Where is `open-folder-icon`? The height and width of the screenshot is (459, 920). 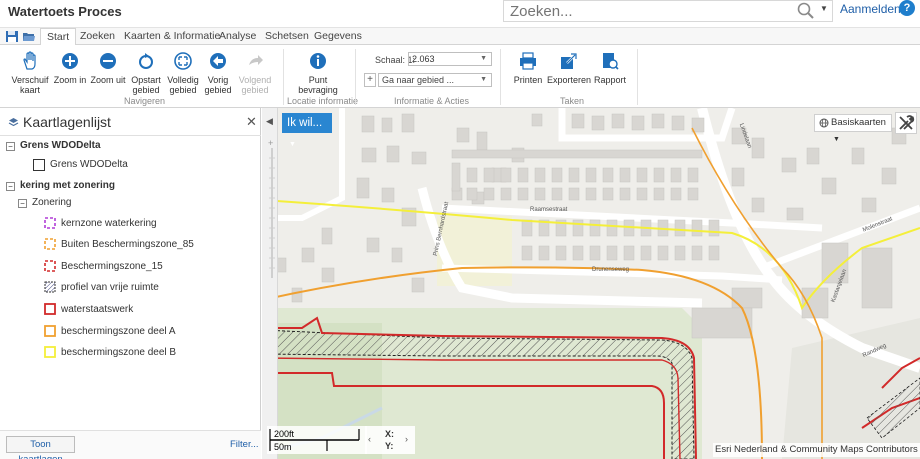 open-folder-icon is located at coordinates (29, 36).